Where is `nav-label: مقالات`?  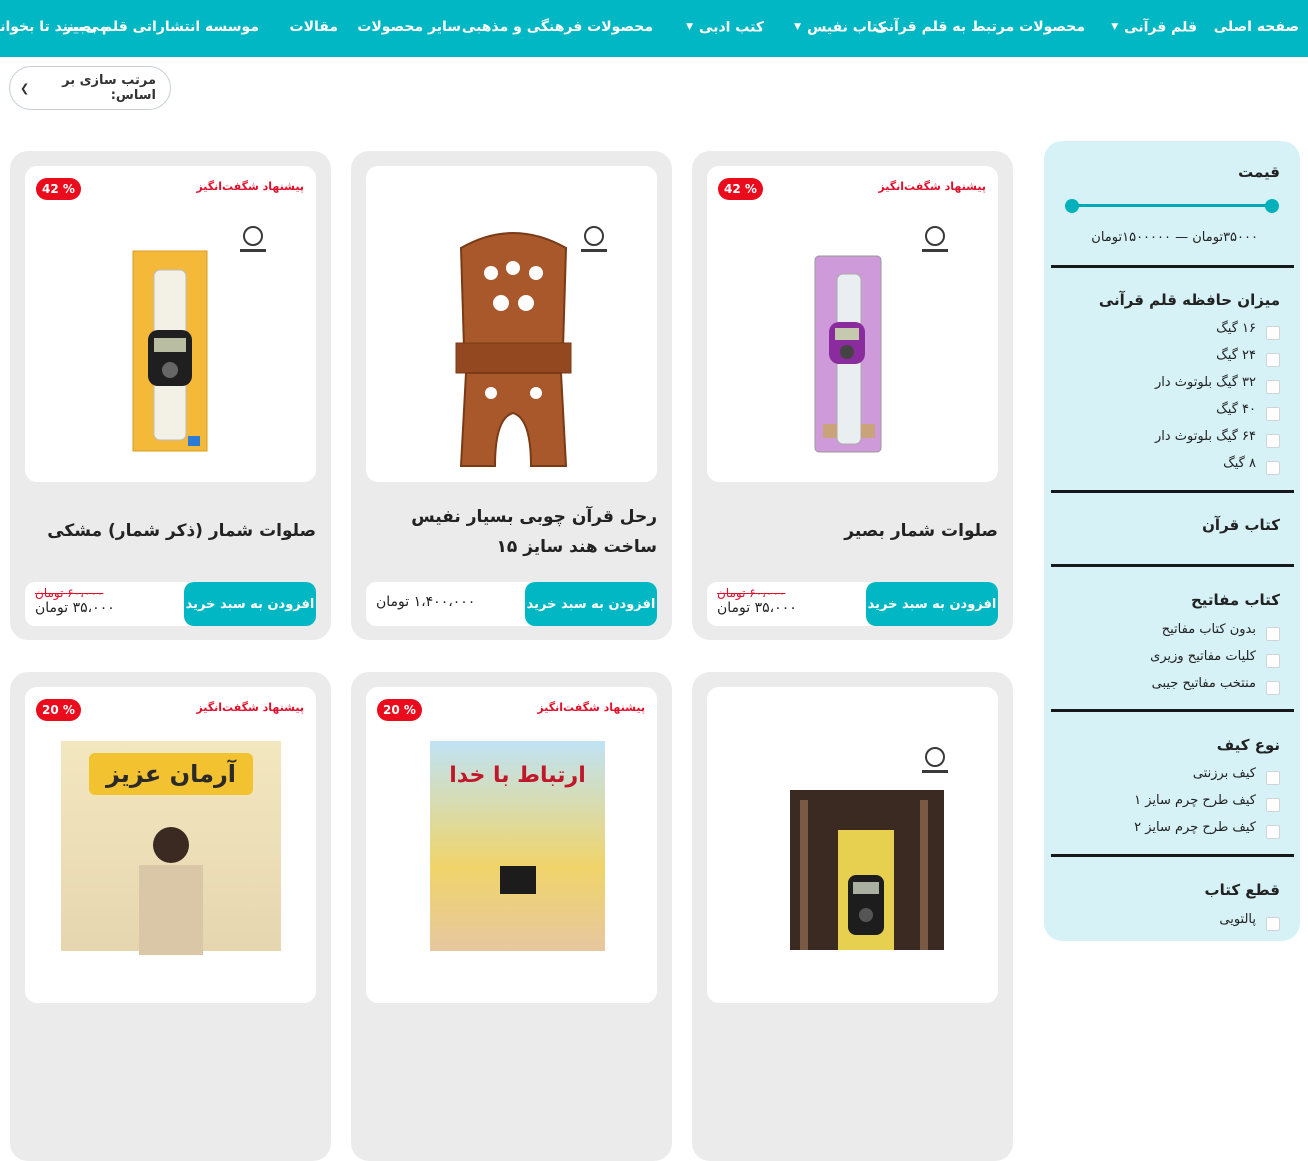
nav-label: مقالات is located at coordinates (314, 27).